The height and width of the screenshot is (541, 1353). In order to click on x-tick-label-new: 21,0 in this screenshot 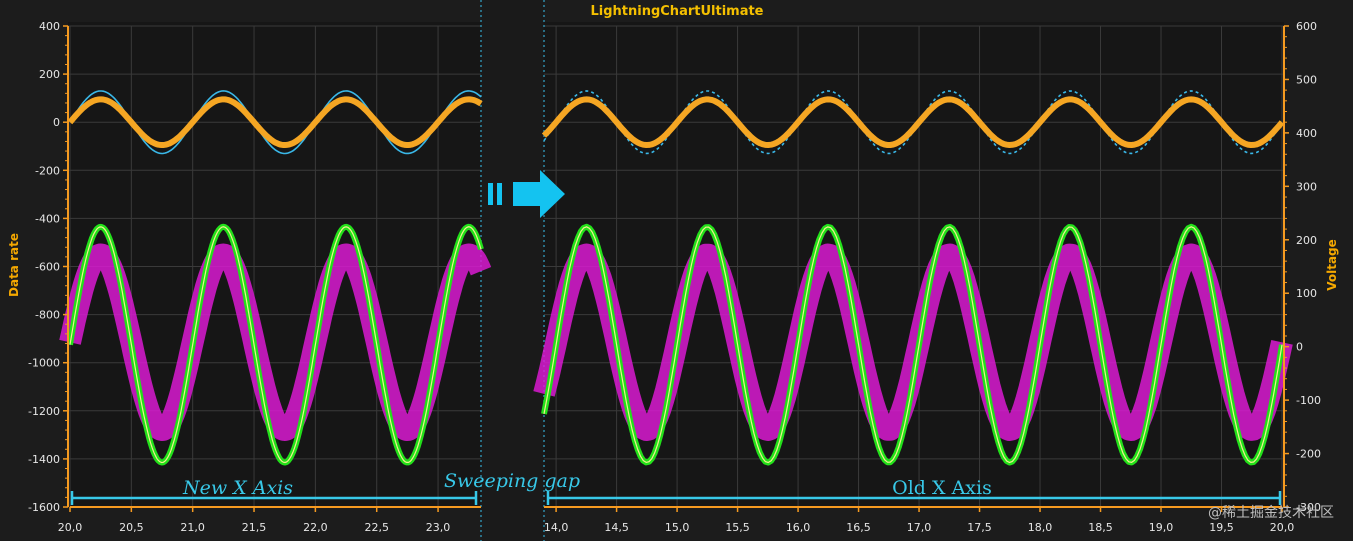, I will do `click(192, 527)`.